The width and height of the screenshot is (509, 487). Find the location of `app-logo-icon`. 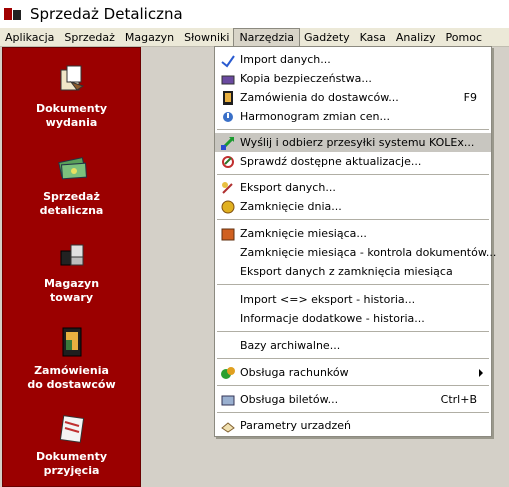

app-logo-icon is located at coordinates (13, 14).